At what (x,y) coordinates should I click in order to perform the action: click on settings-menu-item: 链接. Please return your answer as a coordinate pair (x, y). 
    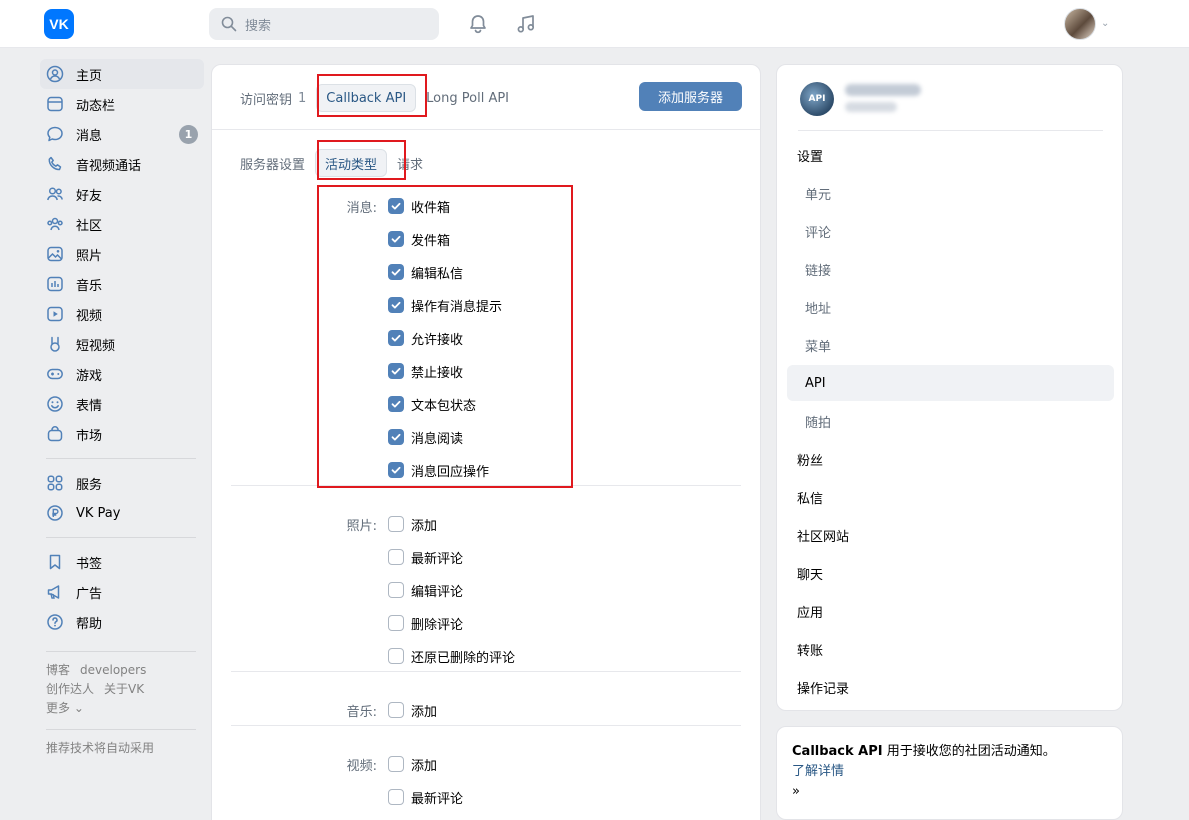
    Looking at the image, I should click on (950, 269).